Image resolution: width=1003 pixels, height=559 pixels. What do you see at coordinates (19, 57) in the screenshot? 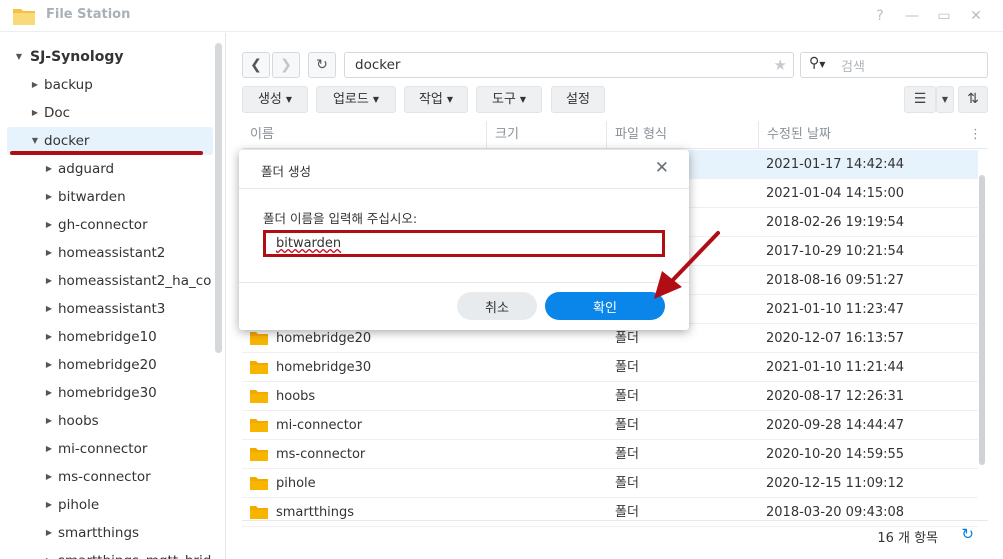
I see `expand-triangle-icon: ▼` at bounding box center [19, 57].